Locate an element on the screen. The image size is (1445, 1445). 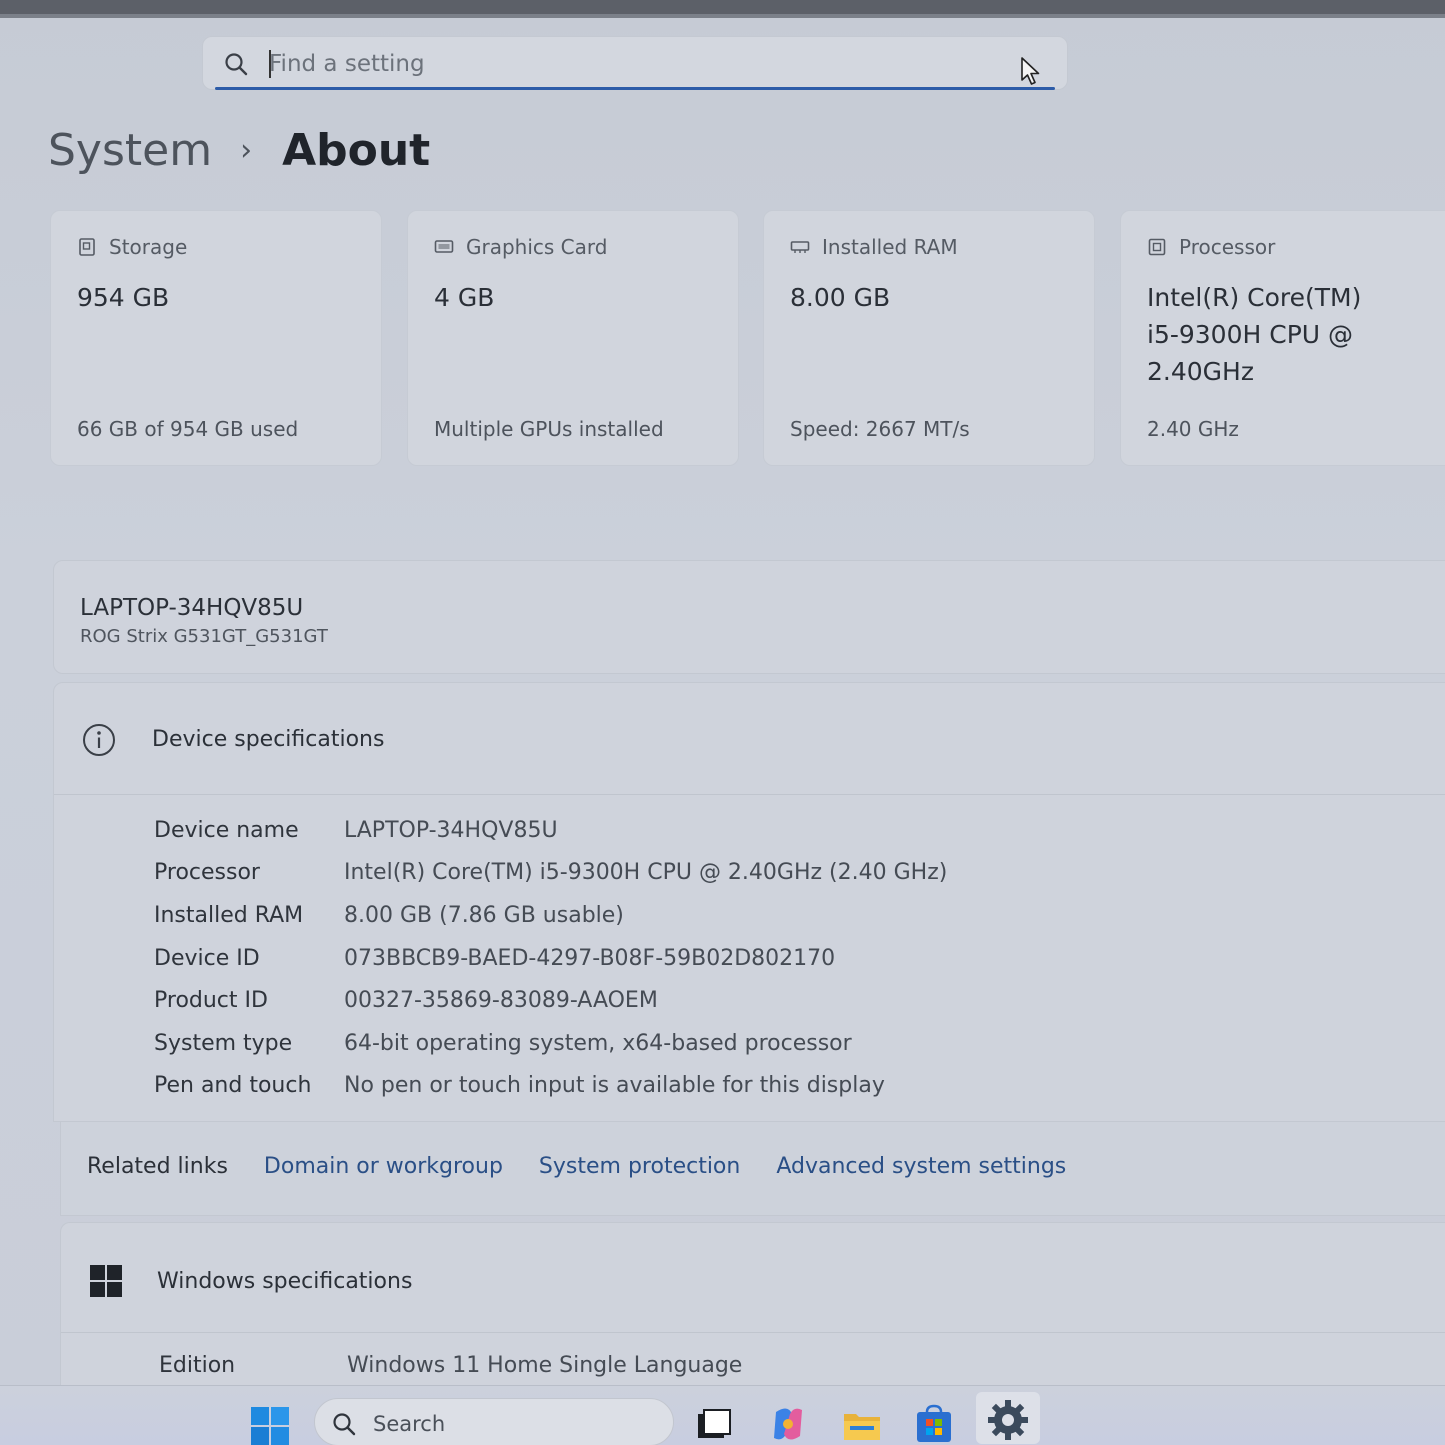
search-input is located at coordinates (639, 64).